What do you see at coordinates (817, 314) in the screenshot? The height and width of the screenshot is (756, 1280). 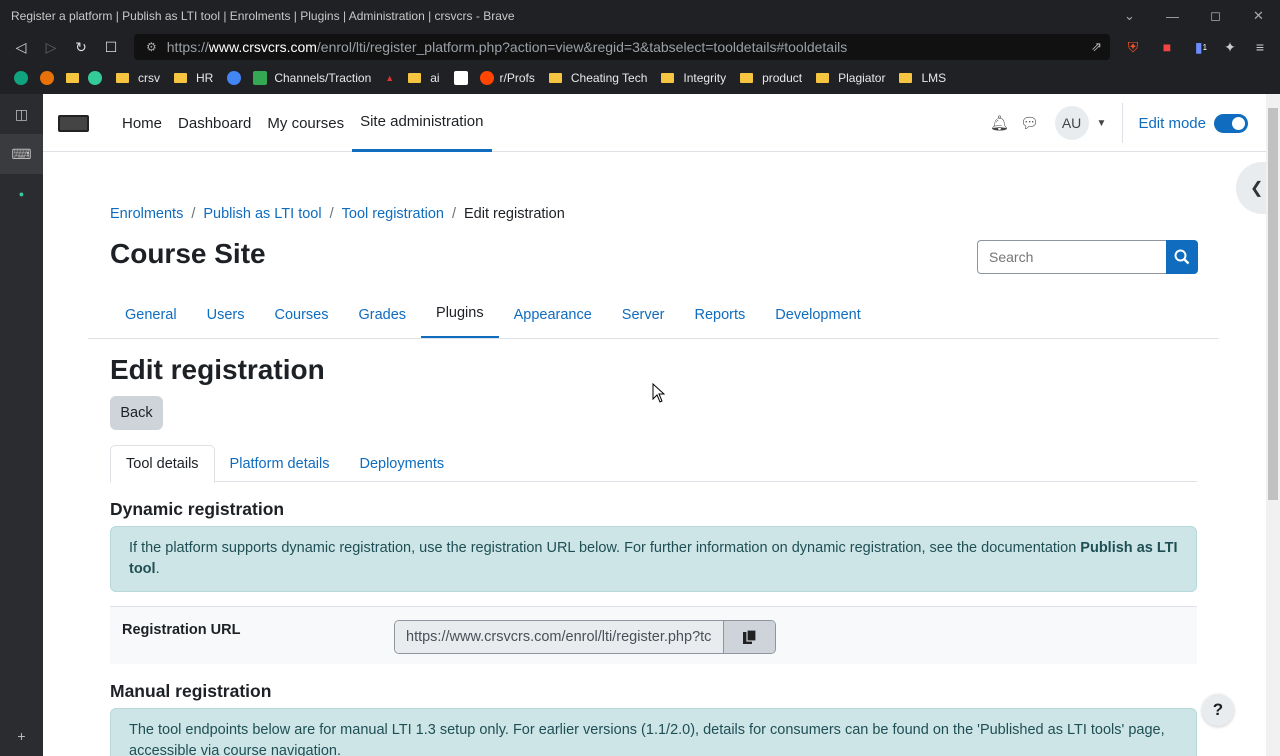 I see `secnav-development: Development` at bounding box center [817, 314].